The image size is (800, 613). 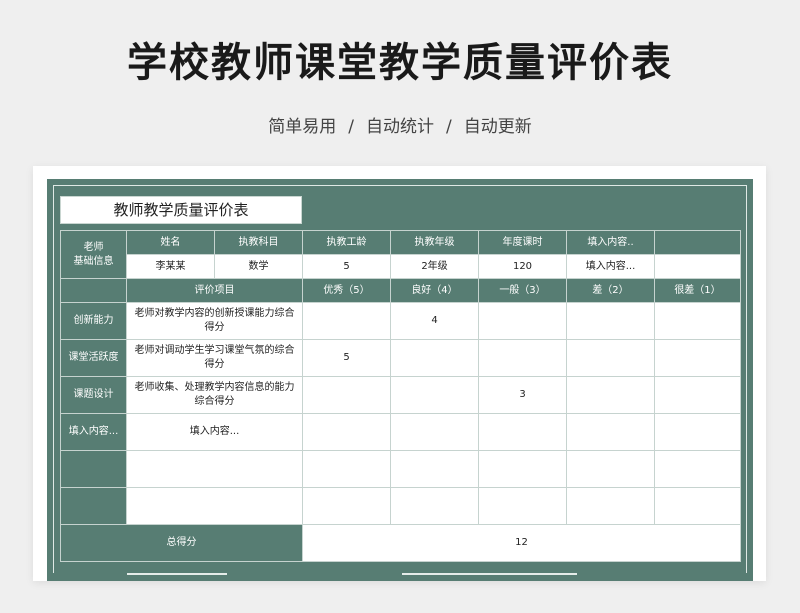 I want to click on eval-header-blank, so click(x=93, y=290).